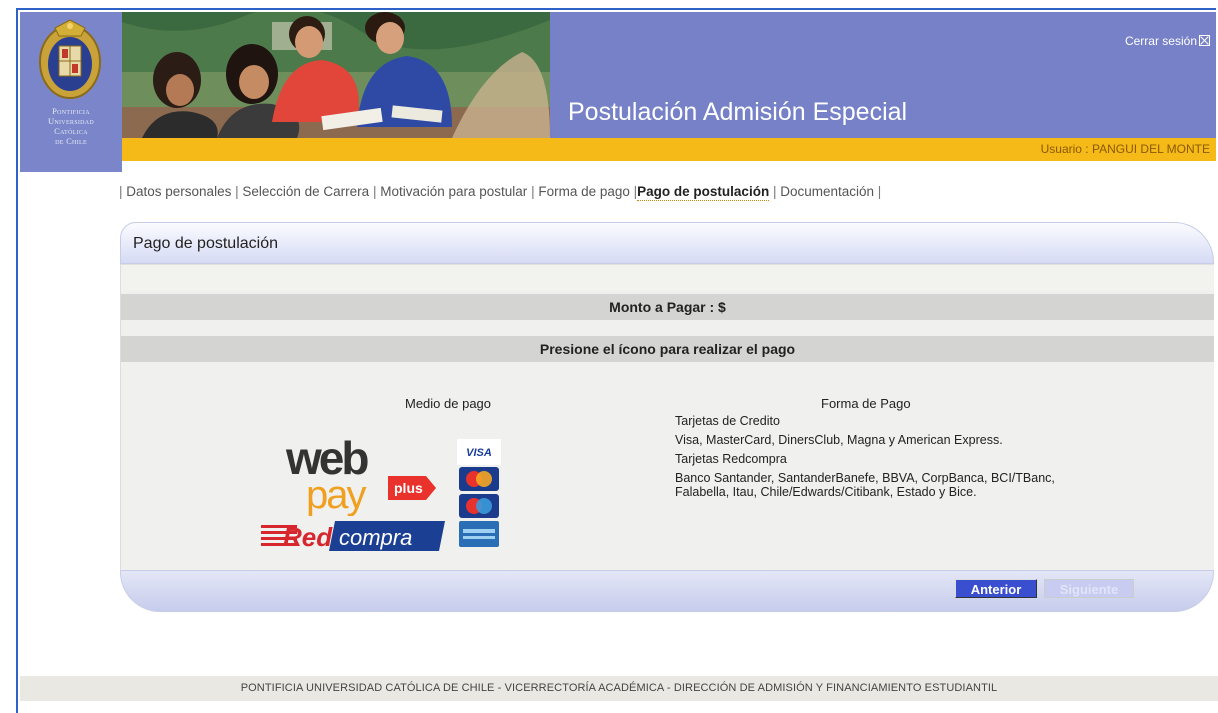 The width and height of the screenshot is (1218, 713). What do you see at coordinates (336, 494) in the screenshot?
I see `webpay-pay-text: pay` at bounding box center [336, 494].